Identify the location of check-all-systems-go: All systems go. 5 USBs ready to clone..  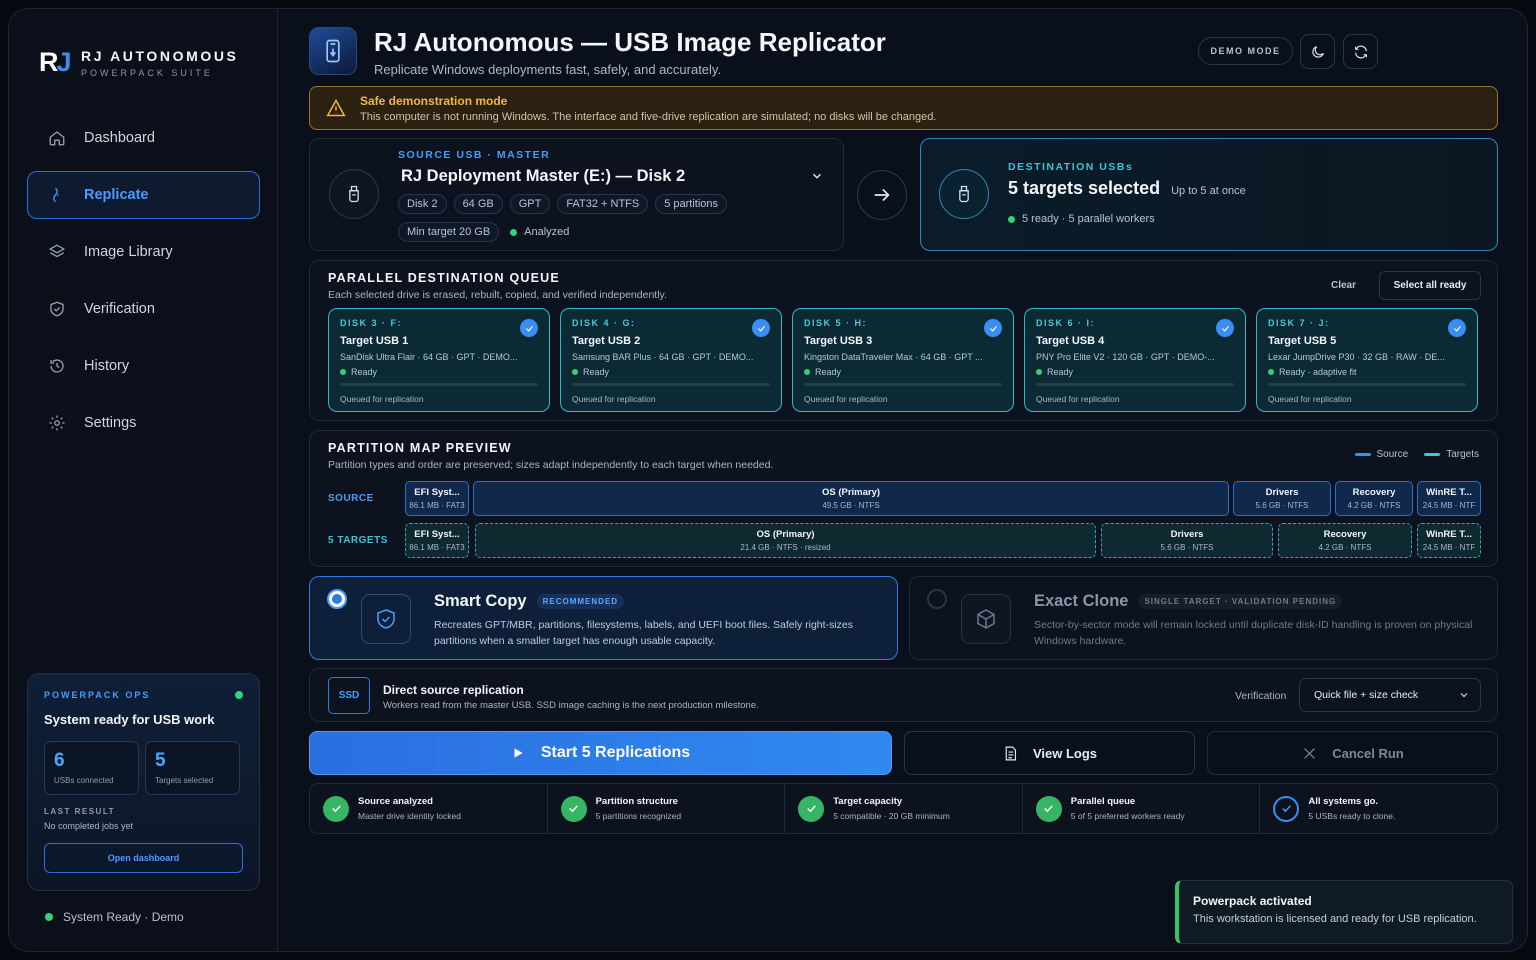
(1378, 808).